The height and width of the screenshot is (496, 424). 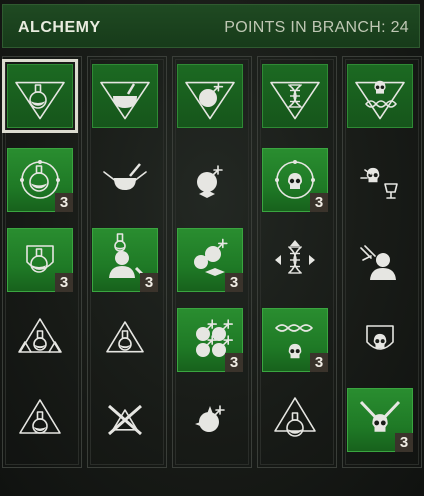 What do you see at coordinates (59, 27) in the screenshot?
I see `branch-title: ALCHEMY` at bounding box center [59, 27].